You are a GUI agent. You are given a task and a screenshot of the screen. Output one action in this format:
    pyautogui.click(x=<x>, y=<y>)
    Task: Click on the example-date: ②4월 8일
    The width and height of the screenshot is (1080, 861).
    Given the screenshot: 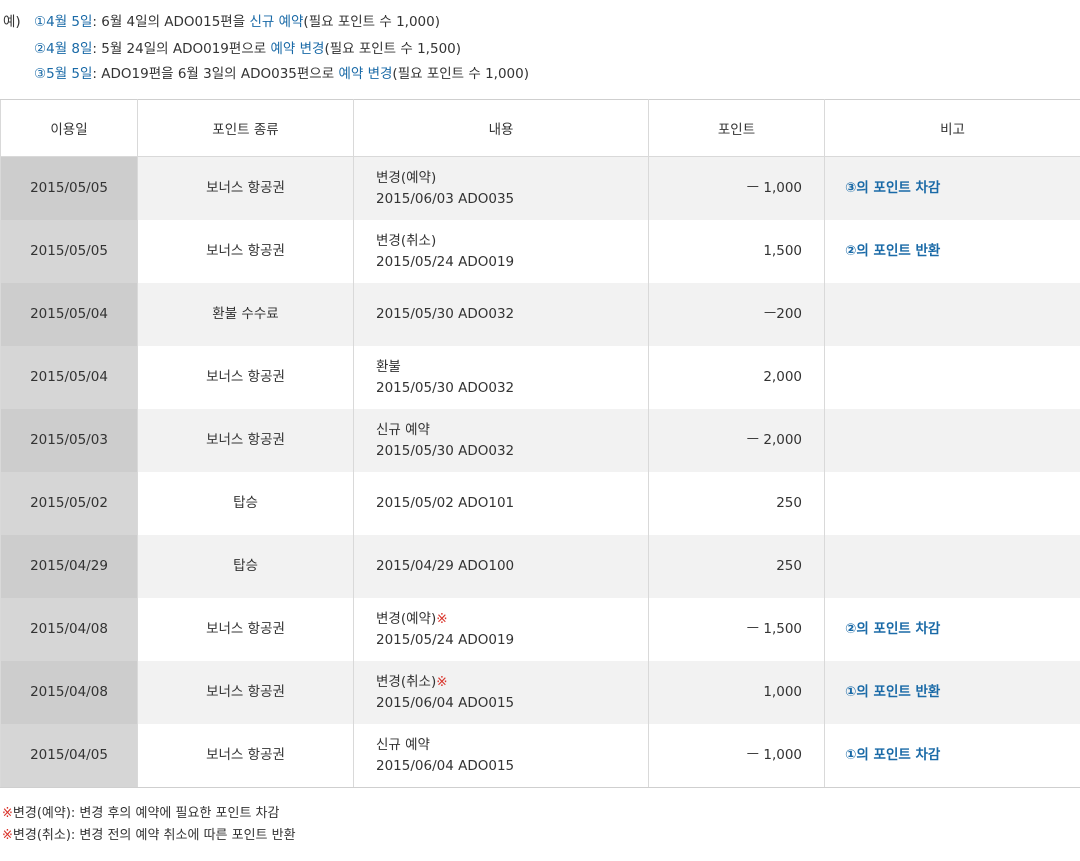 What is the action you would take?
    pyautogui.click(x=63, y=49)
    